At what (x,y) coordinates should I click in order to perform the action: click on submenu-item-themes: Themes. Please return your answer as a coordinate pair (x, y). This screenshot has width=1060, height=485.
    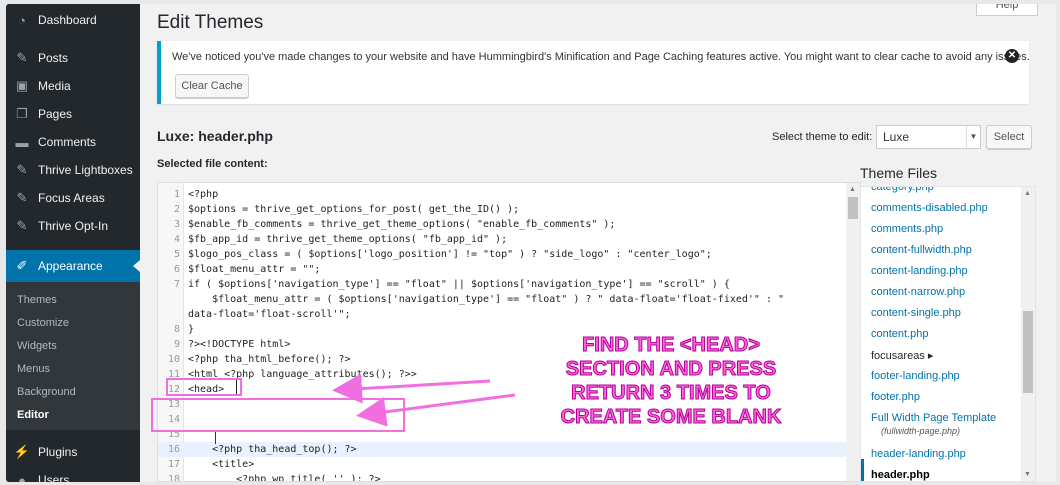
    Looking at the image, I should click on (73, 299).